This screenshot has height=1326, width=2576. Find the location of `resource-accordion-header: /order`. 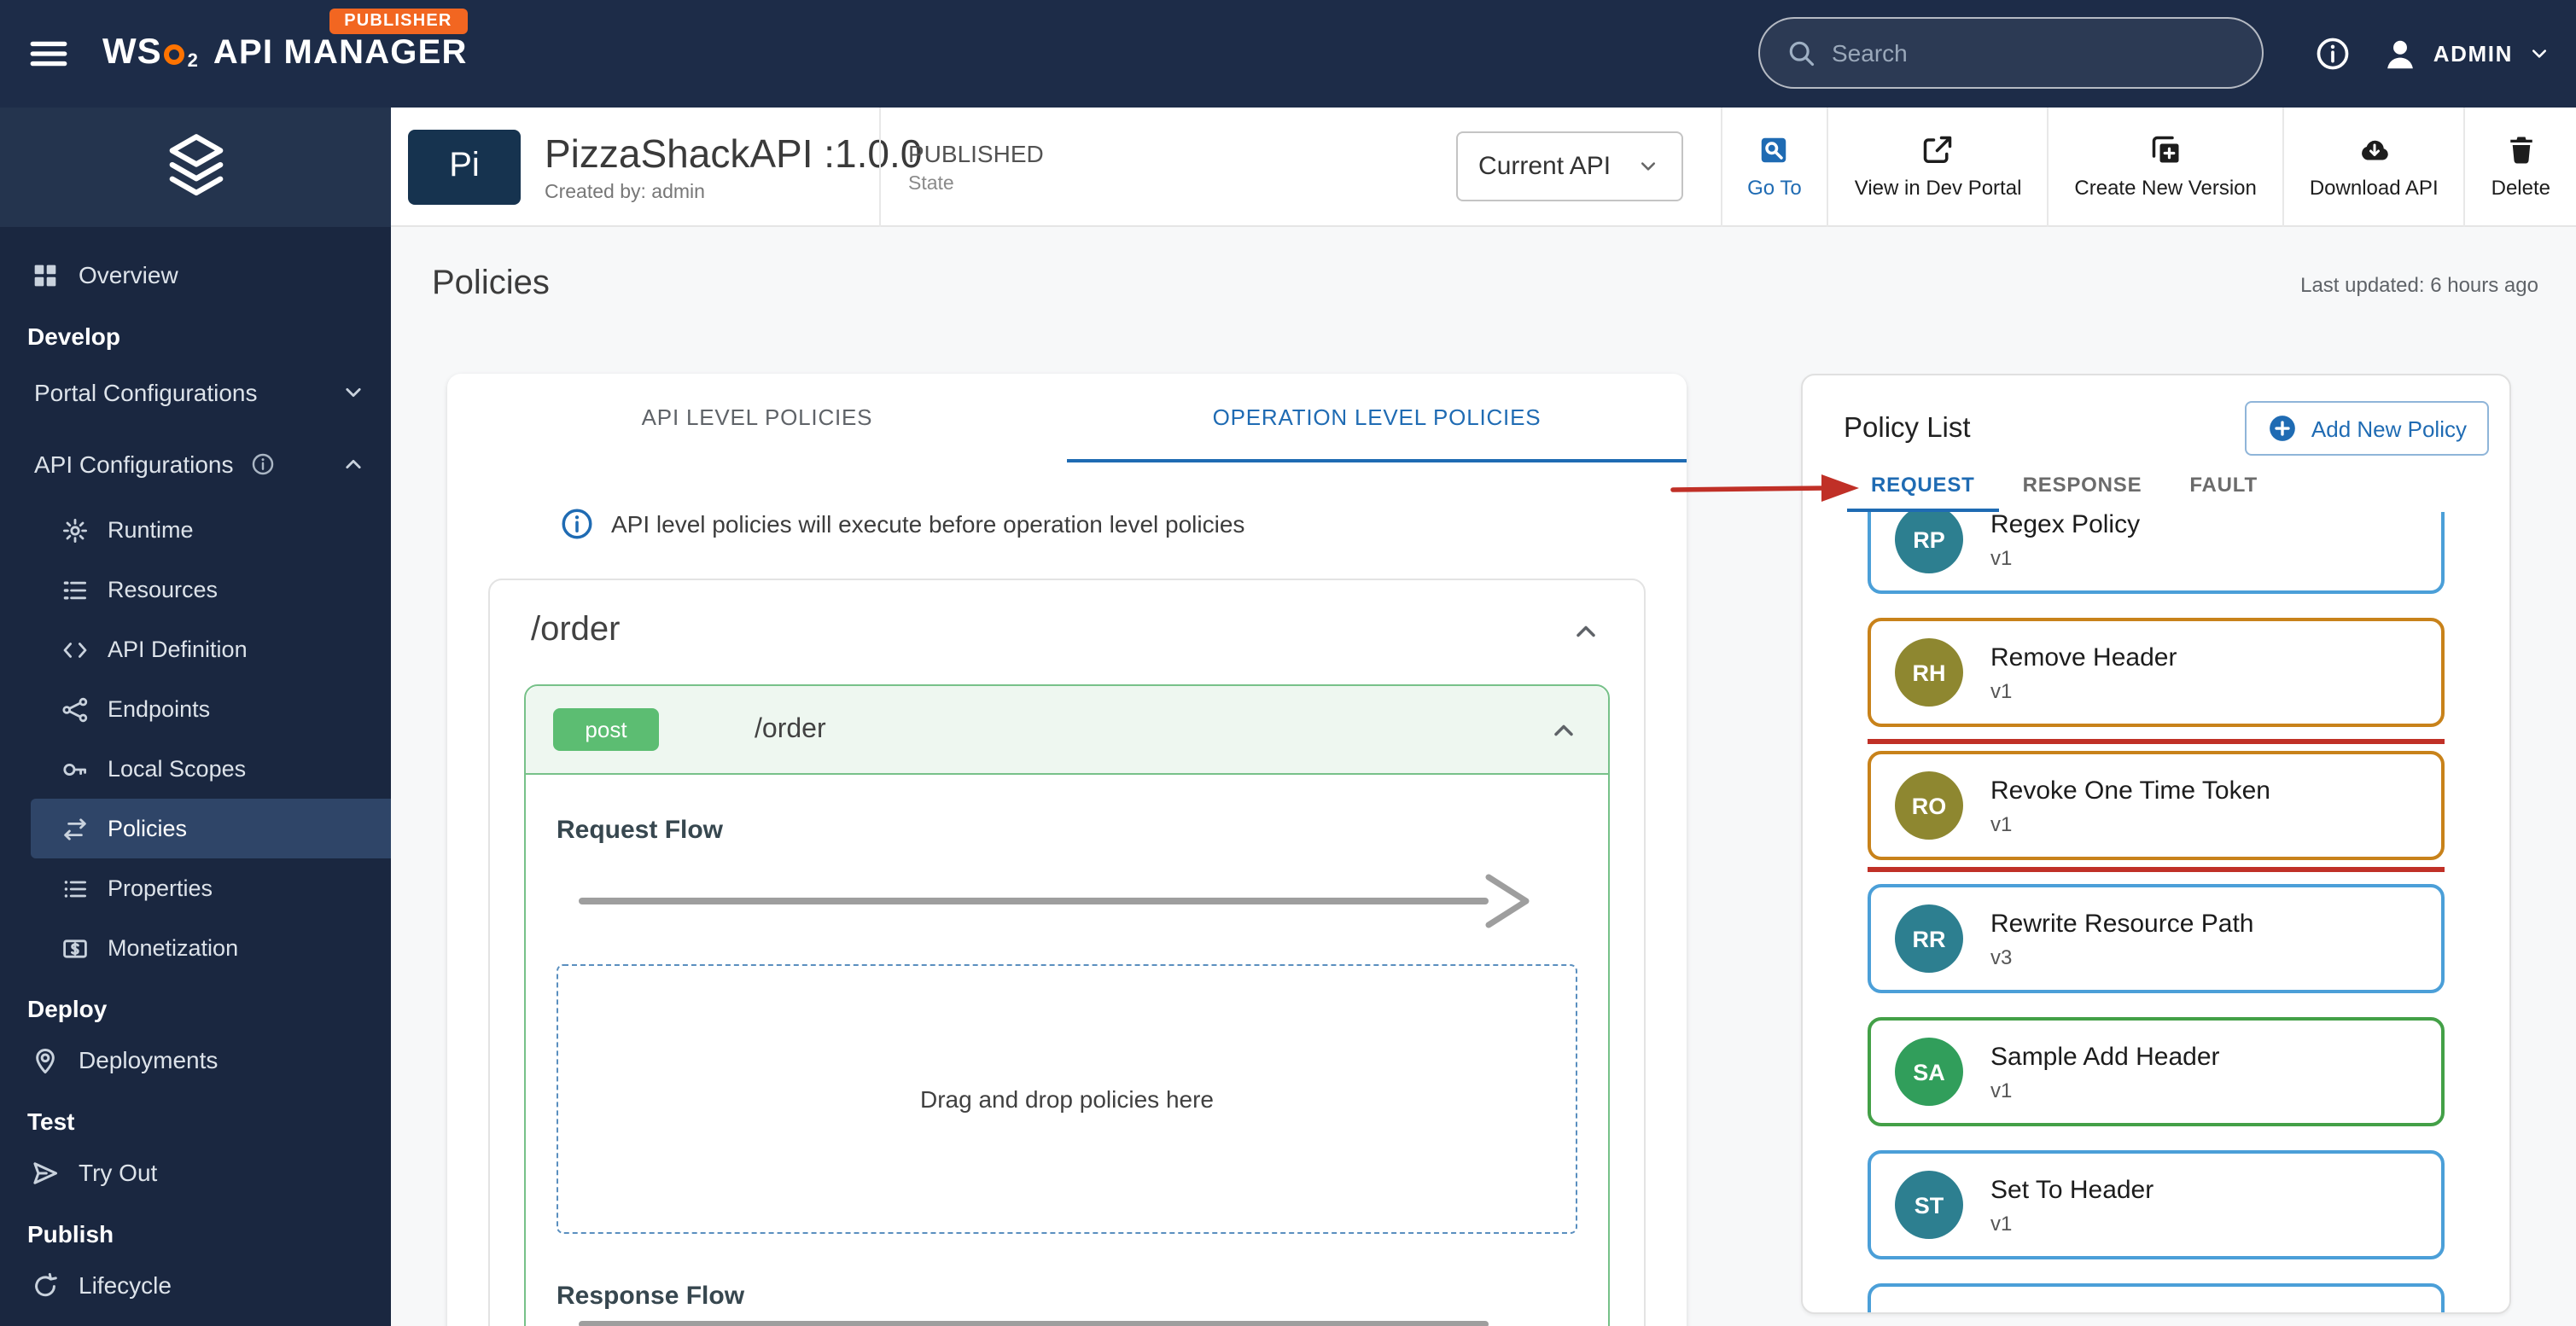

resource-accordion-header: /order is located at coordinates (1067, 630).